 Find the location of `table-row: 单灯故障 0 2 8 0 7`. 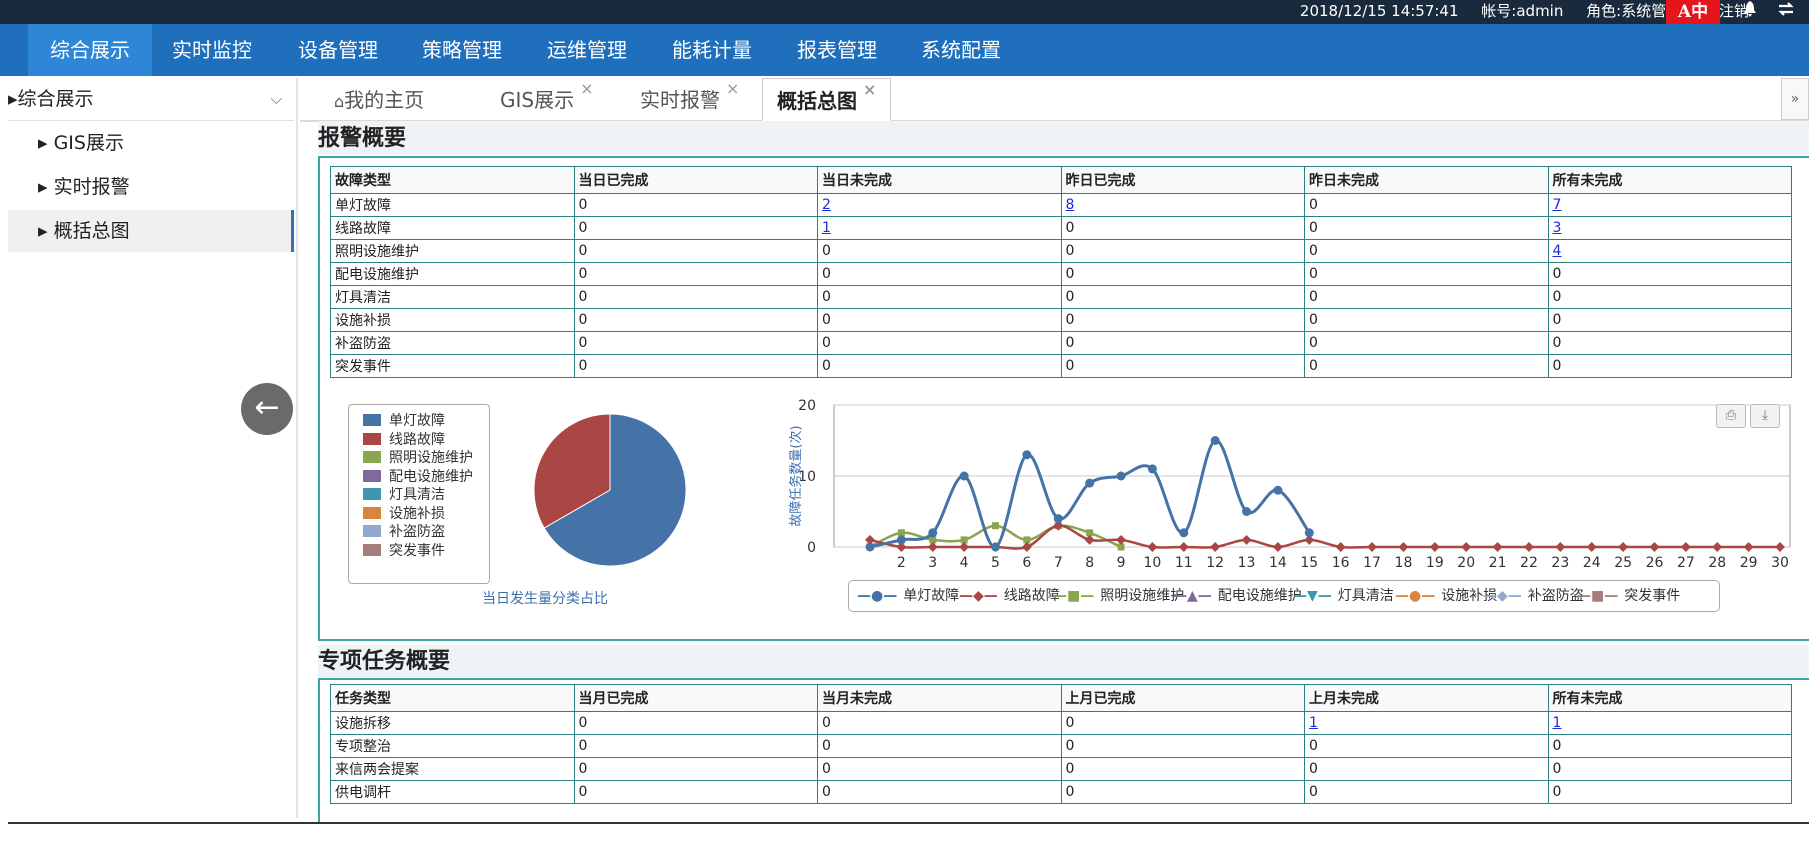

table-row: 单灯故障 0 2 8 0 7 is located at coordinates (1061, 205).